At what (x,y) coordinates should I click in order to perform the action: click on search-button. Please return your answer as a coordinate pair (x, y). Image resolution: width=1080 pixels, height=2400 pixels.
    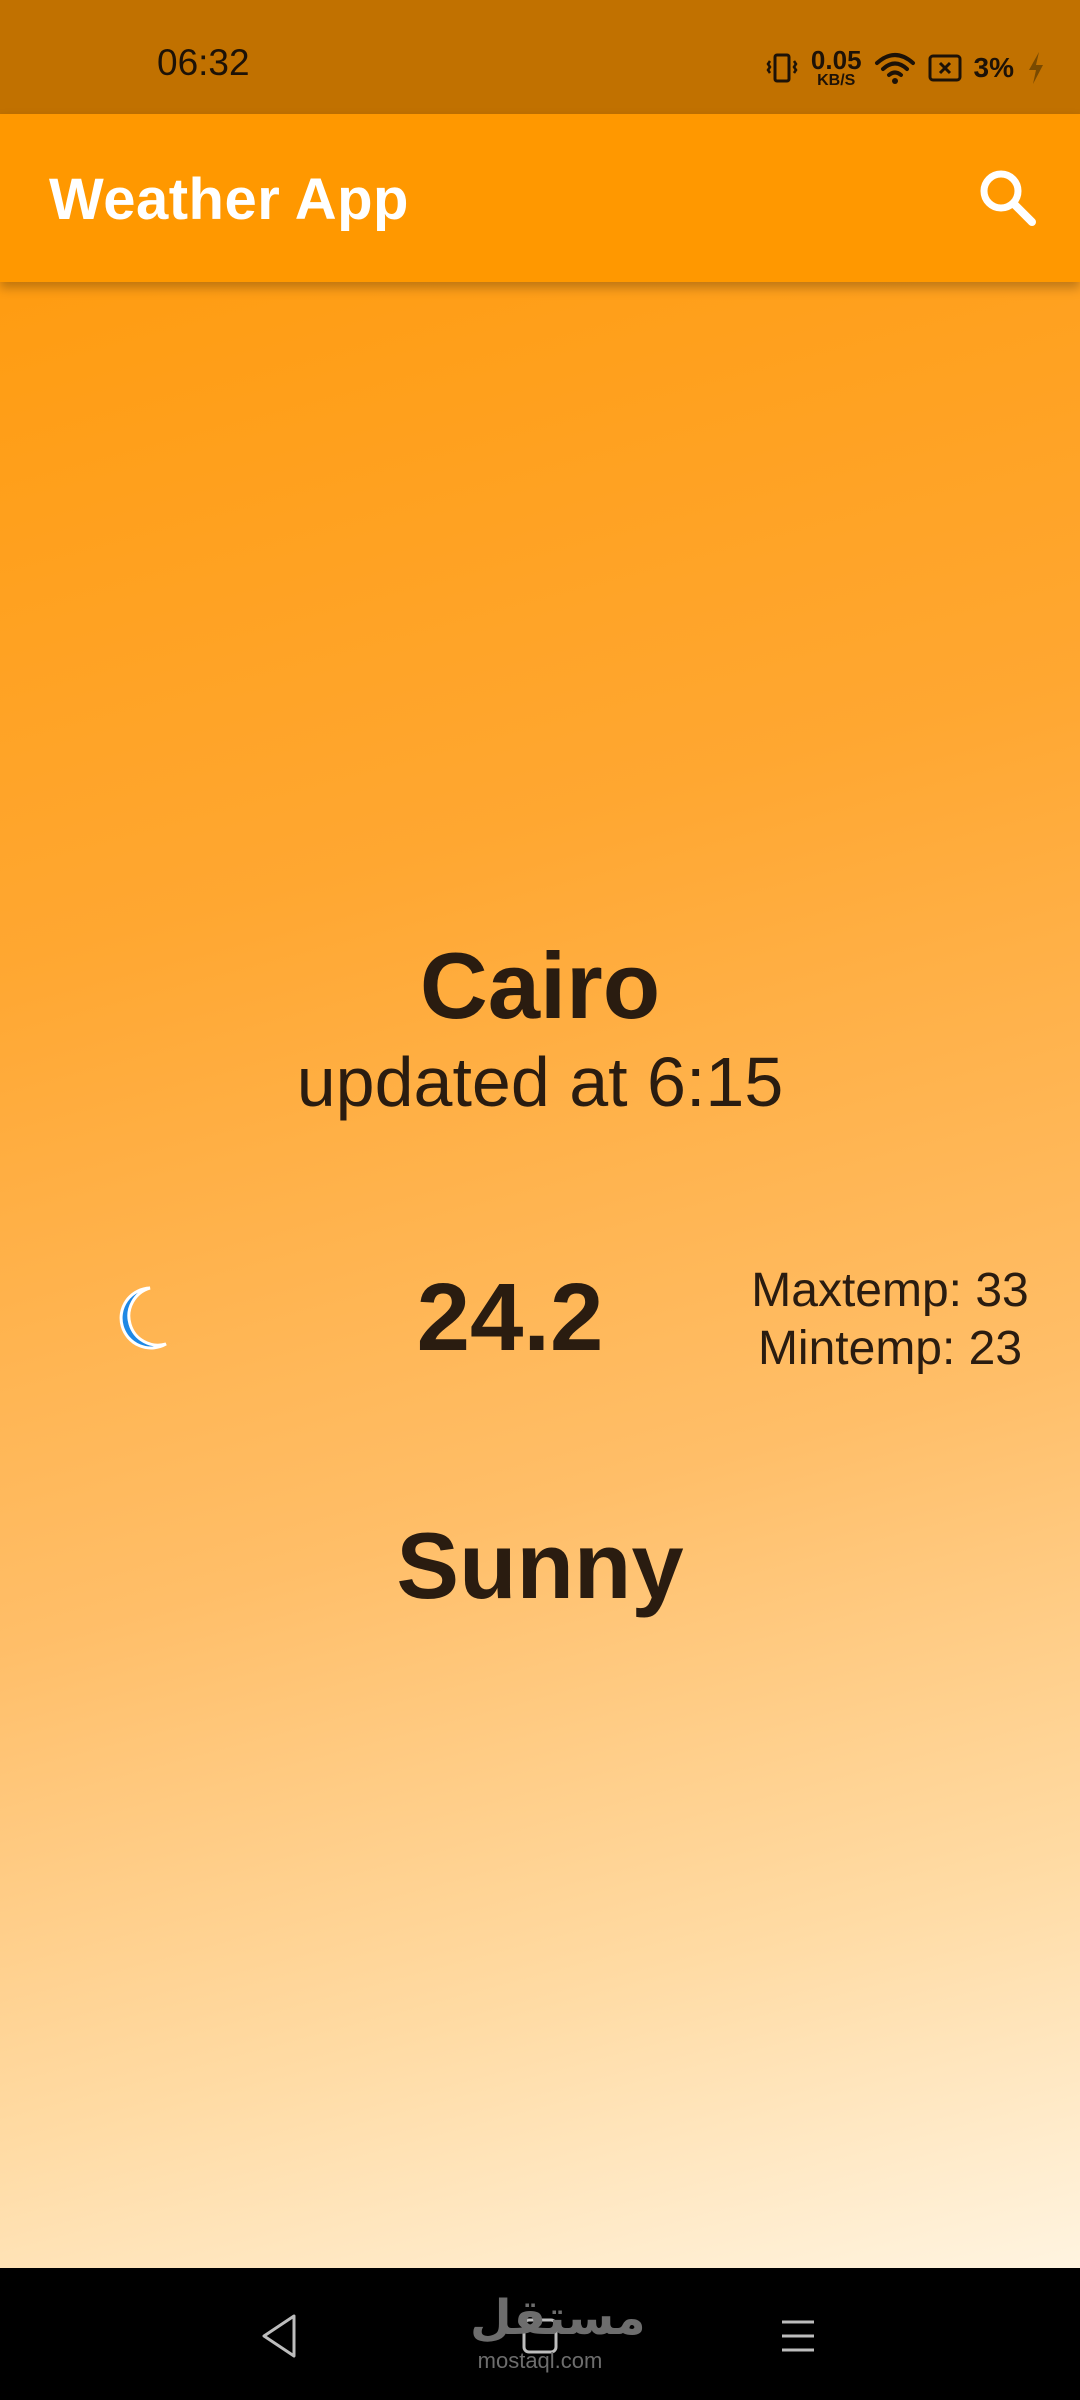
    Looking at the image, I should click on (1007, 197).